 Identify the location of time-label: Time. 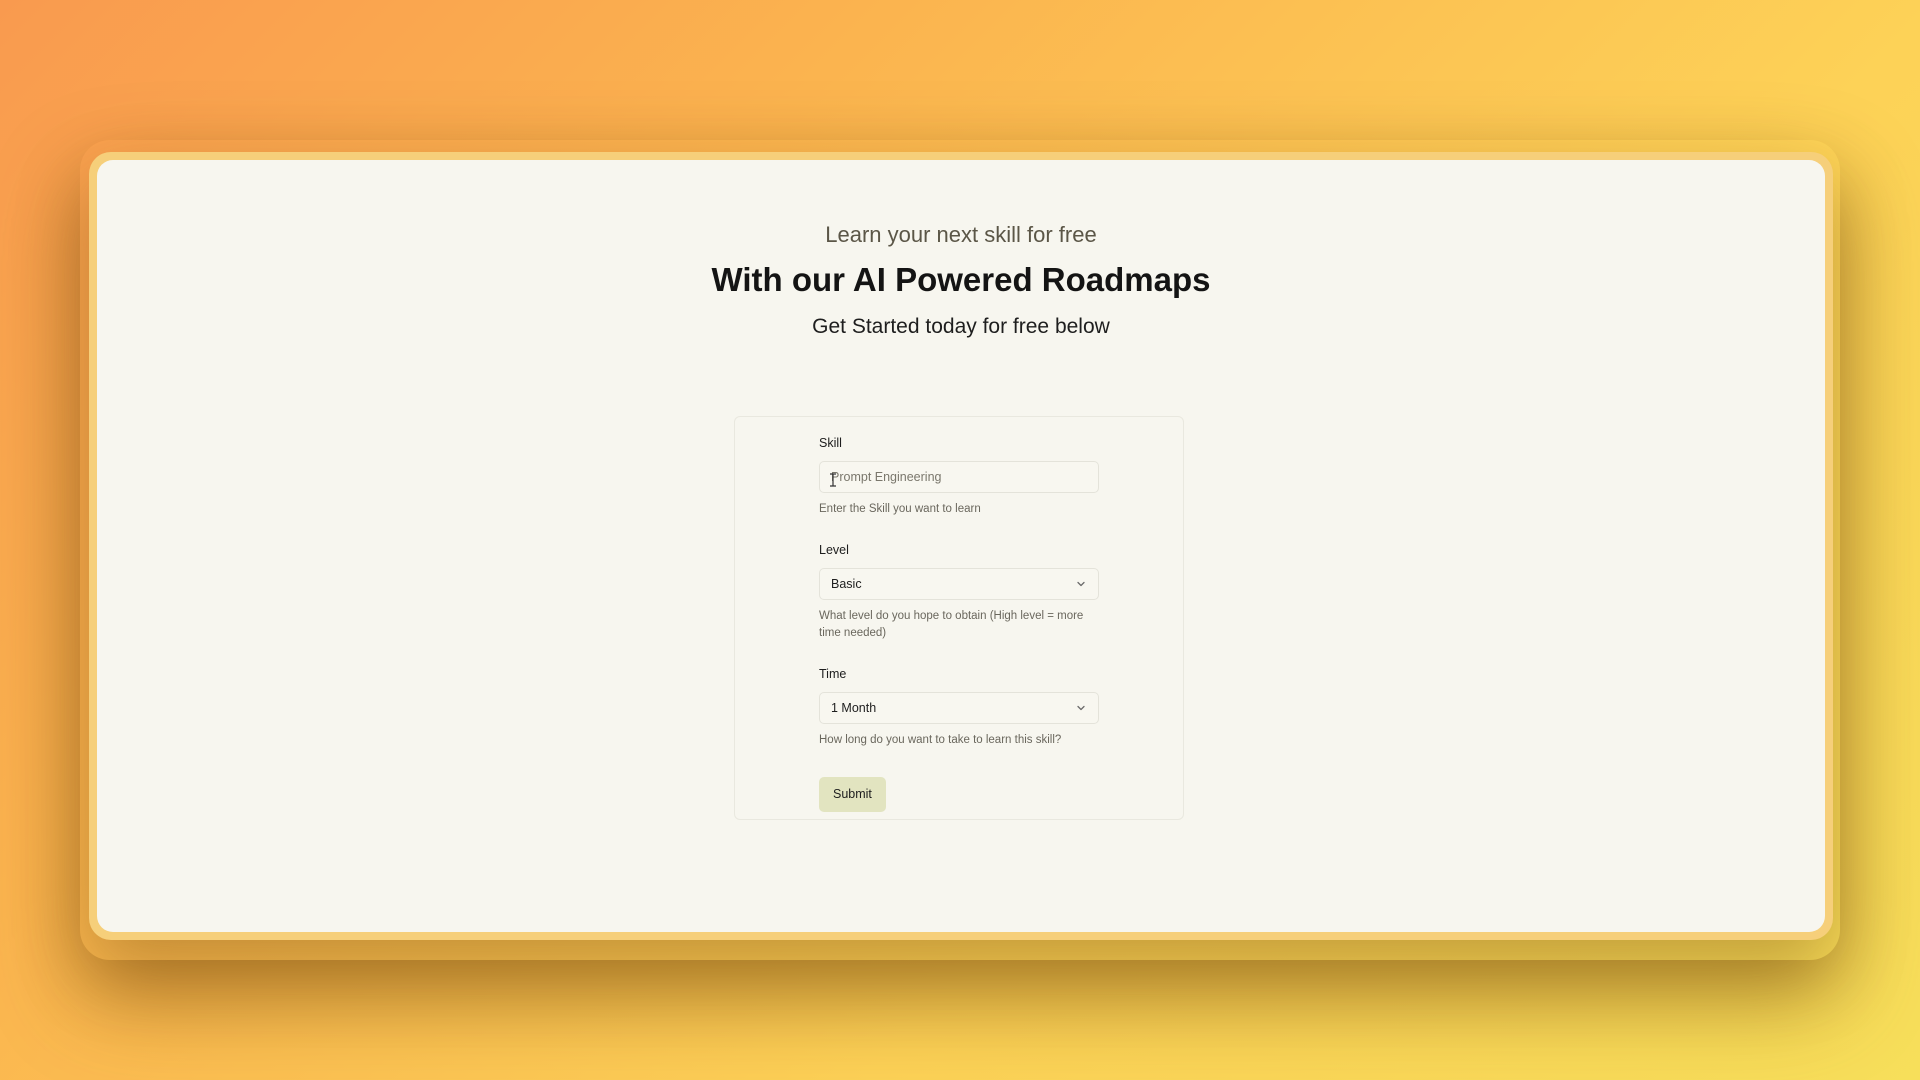
(833, 674).